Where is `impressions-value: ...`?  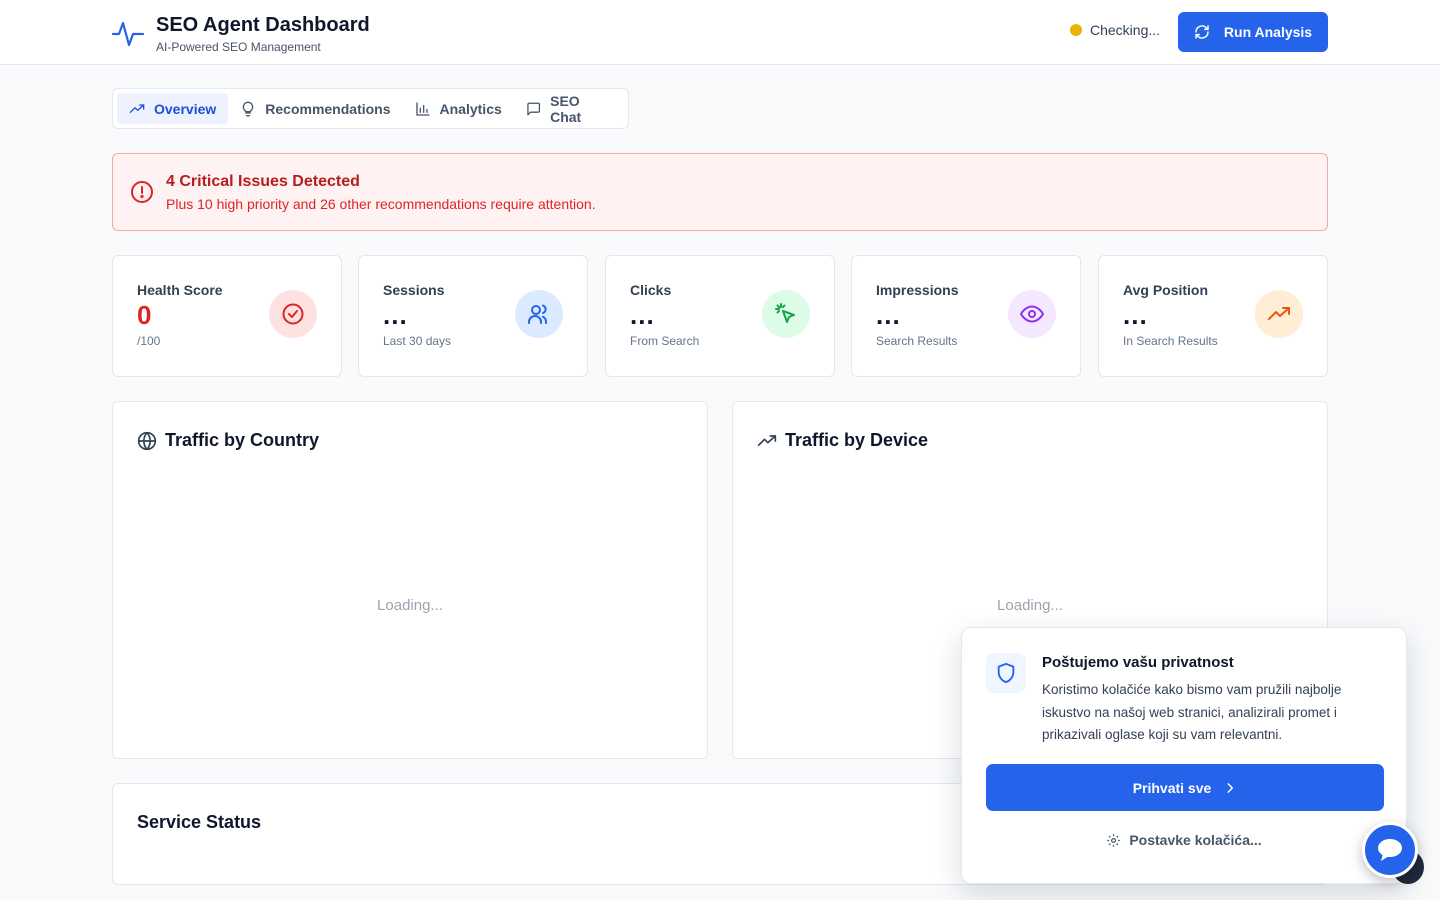 impressions-value: ... is located at coordinates (888, 315).